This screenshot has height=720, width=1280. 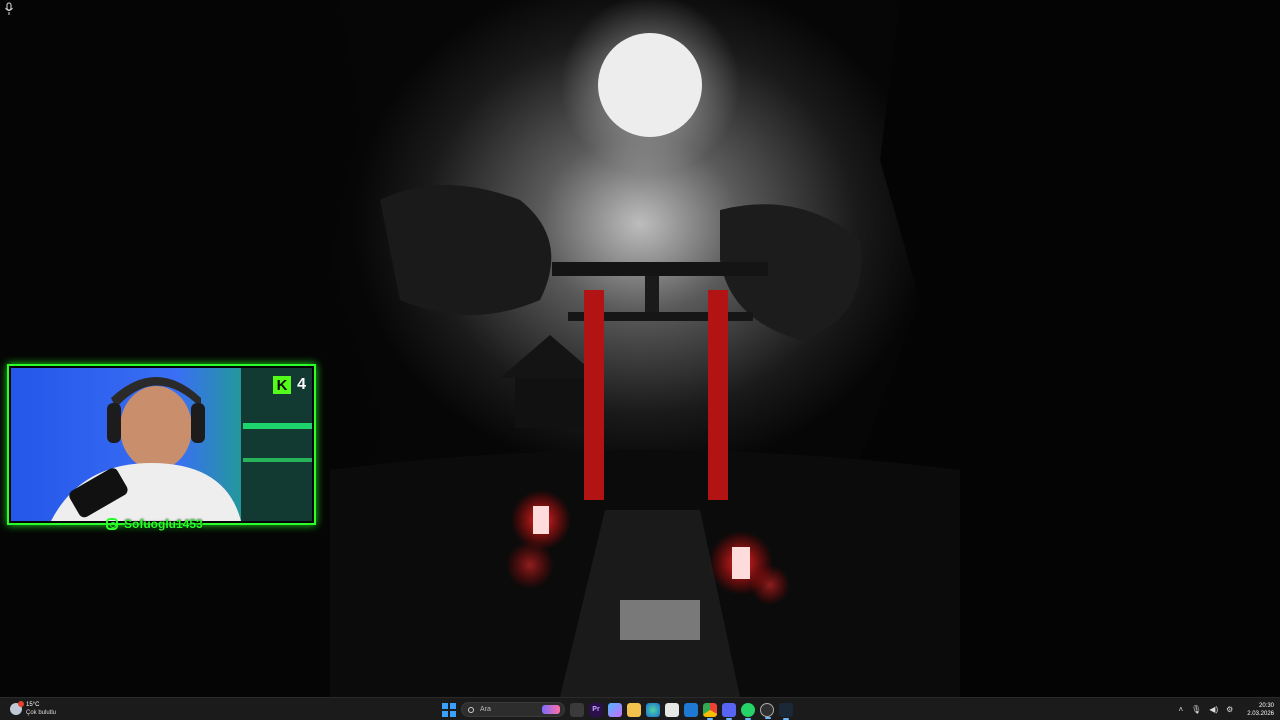 I want to click on volume-icon: ◀), so click(x=1213, y=709).